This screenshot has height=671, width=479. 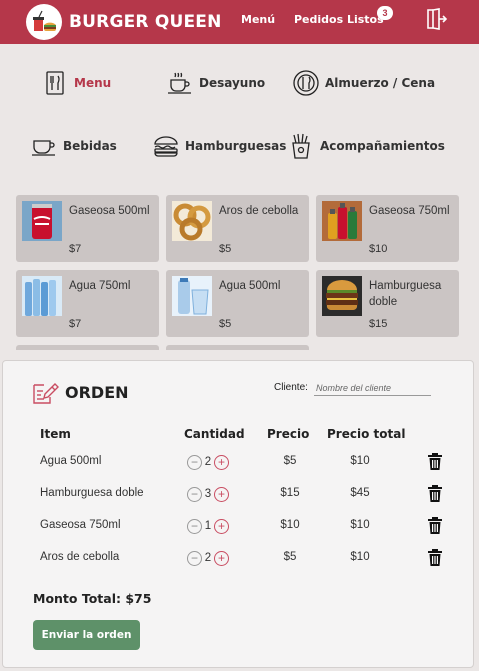 I want to click on column-header-total: Precio total, so click(x=366, y=434).